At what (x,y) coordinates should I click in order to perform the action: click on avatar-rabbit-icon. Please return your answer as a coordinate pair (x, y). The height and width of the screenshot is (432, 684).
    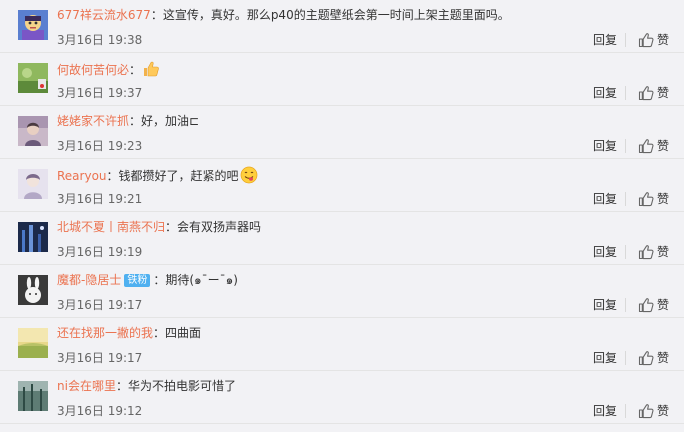
    Looking at the image, I should click on (33, 290).